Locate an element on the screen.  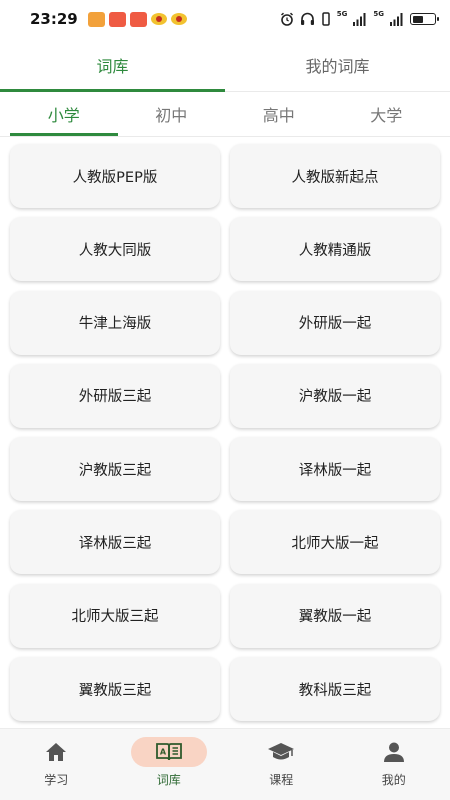
home-icon is located at coordinates (56, 752).